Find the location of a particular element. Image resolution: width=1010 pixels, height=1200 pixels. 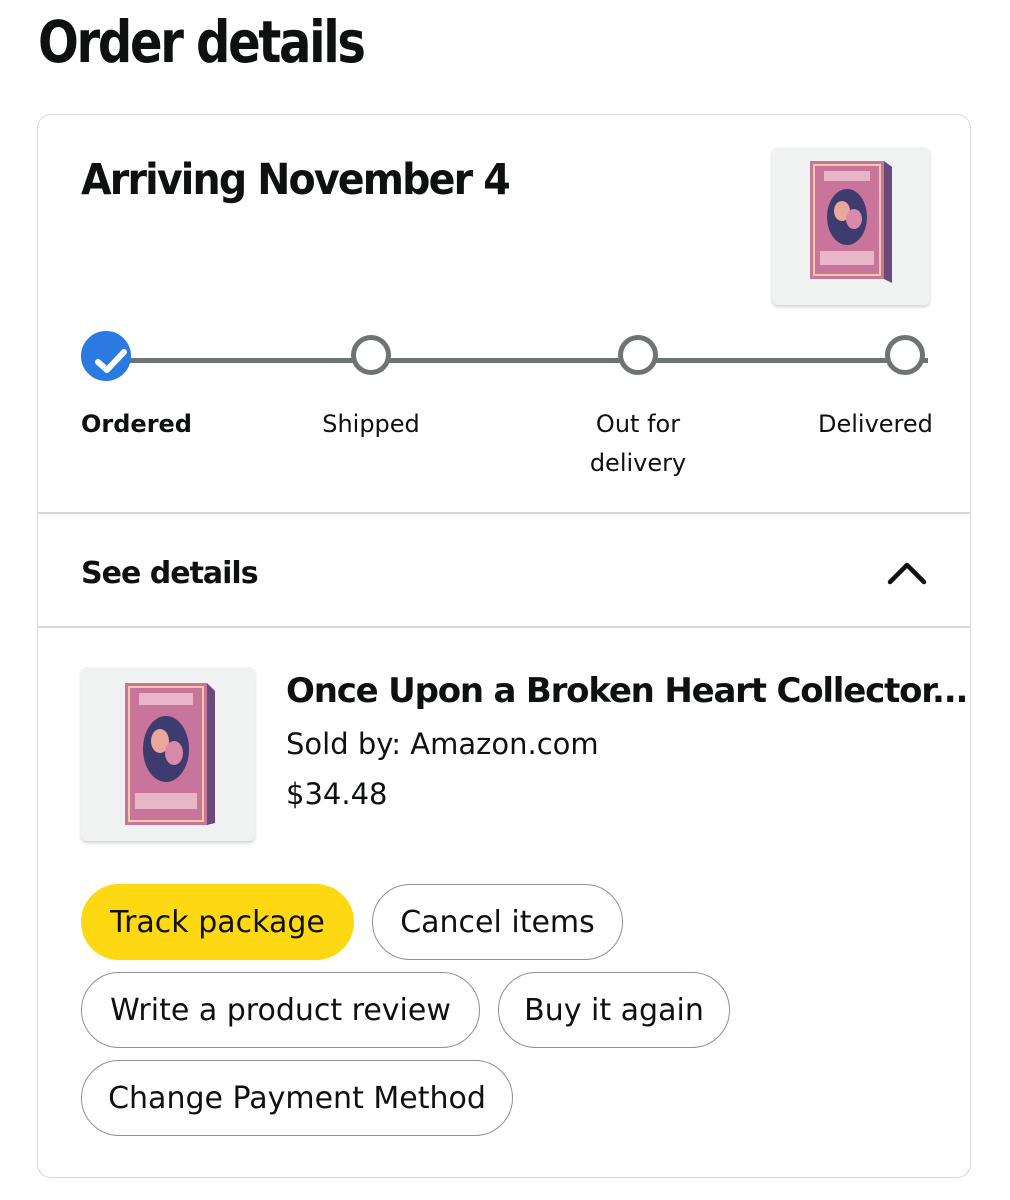

see-details-label: See details is located at coordinates (170, 573).